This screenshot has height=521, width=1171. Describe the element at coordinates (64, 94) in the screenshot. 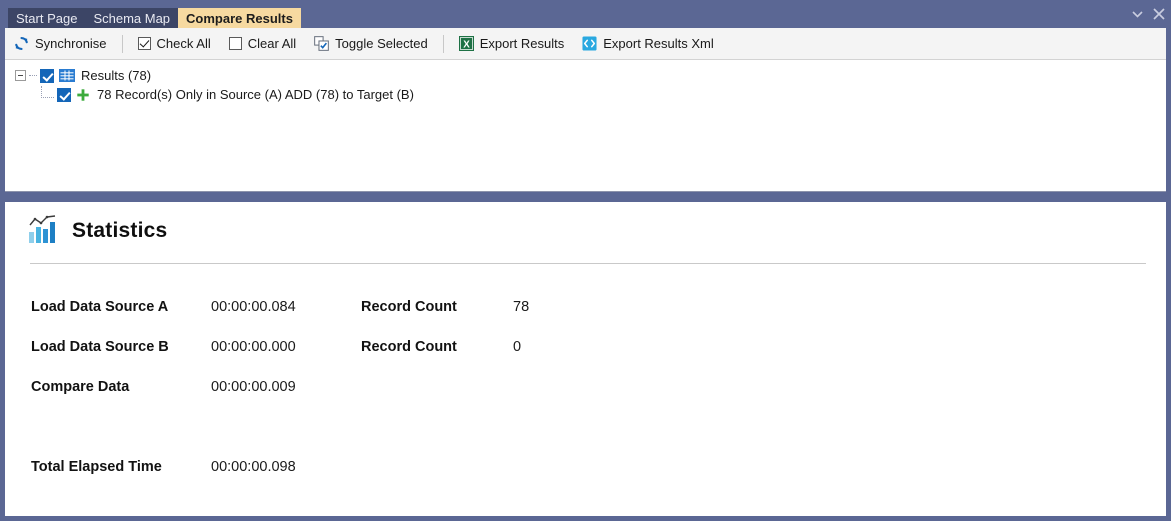

I see `tree-checkbox-records` at that location.